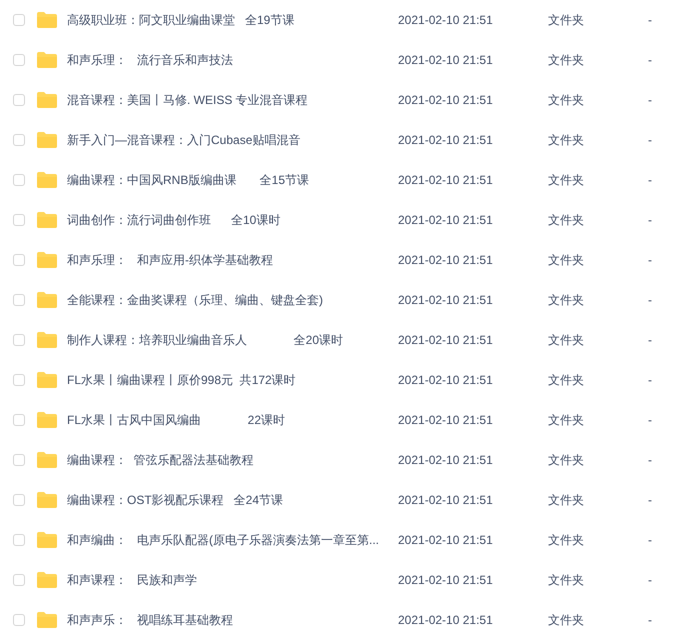 Image resolution: width=685 pixels, height=640 pixels. Describe the element at coordinates (187, 100) in the screenshot. I see `file-name: 混音课程：美国丨马修. WEISS 专业混音课程` at that location.